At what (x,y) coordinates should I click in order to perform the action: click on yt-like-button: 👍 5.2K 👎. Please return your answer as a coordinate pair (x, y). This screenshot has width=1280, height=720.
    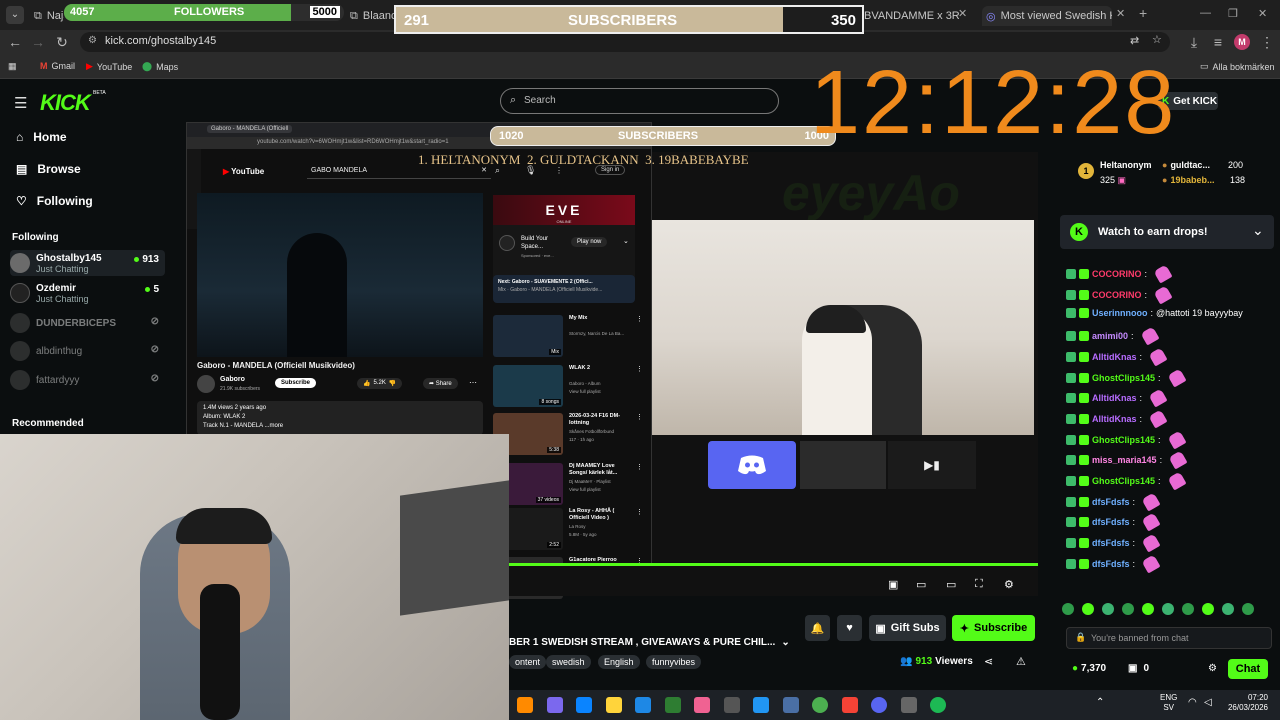
    Looking at the image, I should click on (380, 383).